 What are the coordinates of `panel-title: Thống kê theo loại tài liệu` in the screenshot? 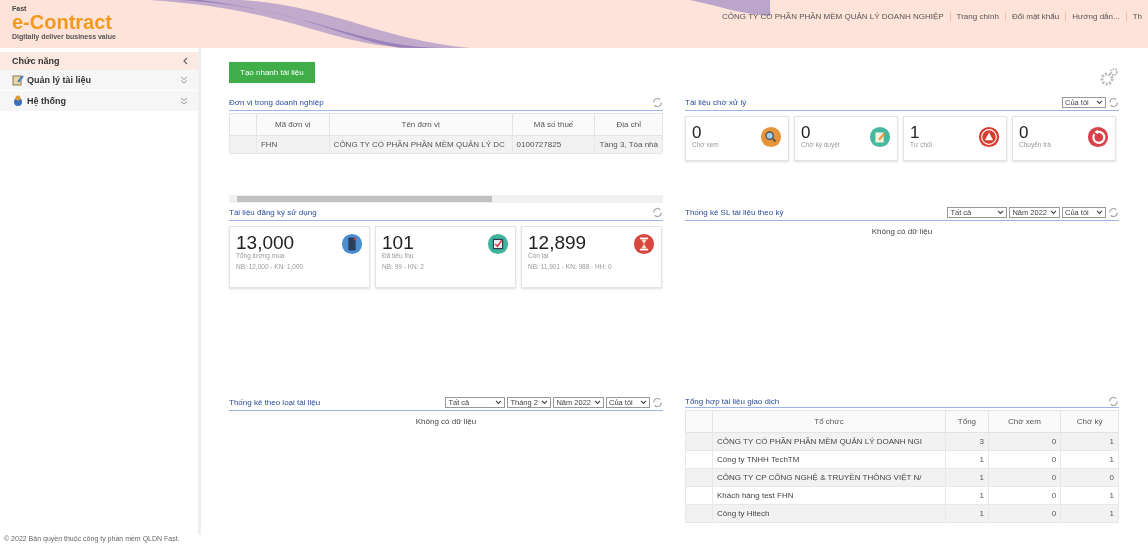 It's located at (275, 402).